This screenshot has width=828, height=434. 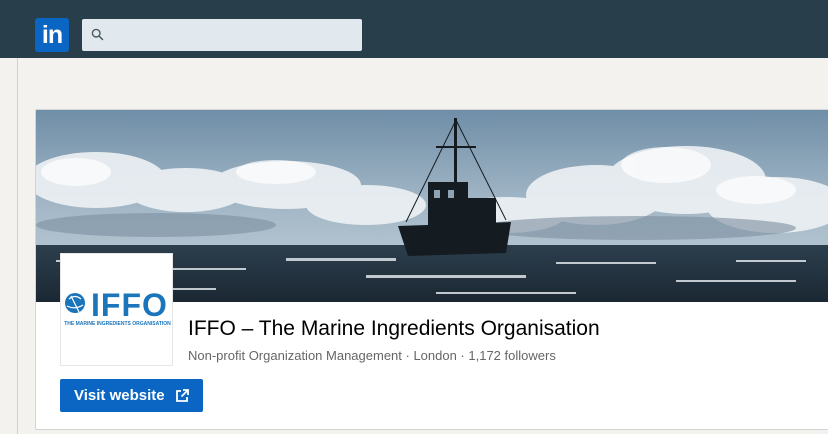 What do you see at coordinates (119, 395) in the screenshot?
I see `visit-website-label: Visit website` at bounding box center [119, 395].